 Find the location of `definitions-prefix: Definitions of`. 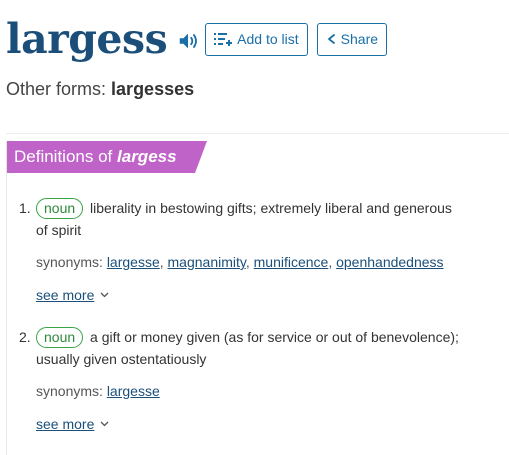

definitions-prefix: Definitions of is located at coordinates (63, 156).